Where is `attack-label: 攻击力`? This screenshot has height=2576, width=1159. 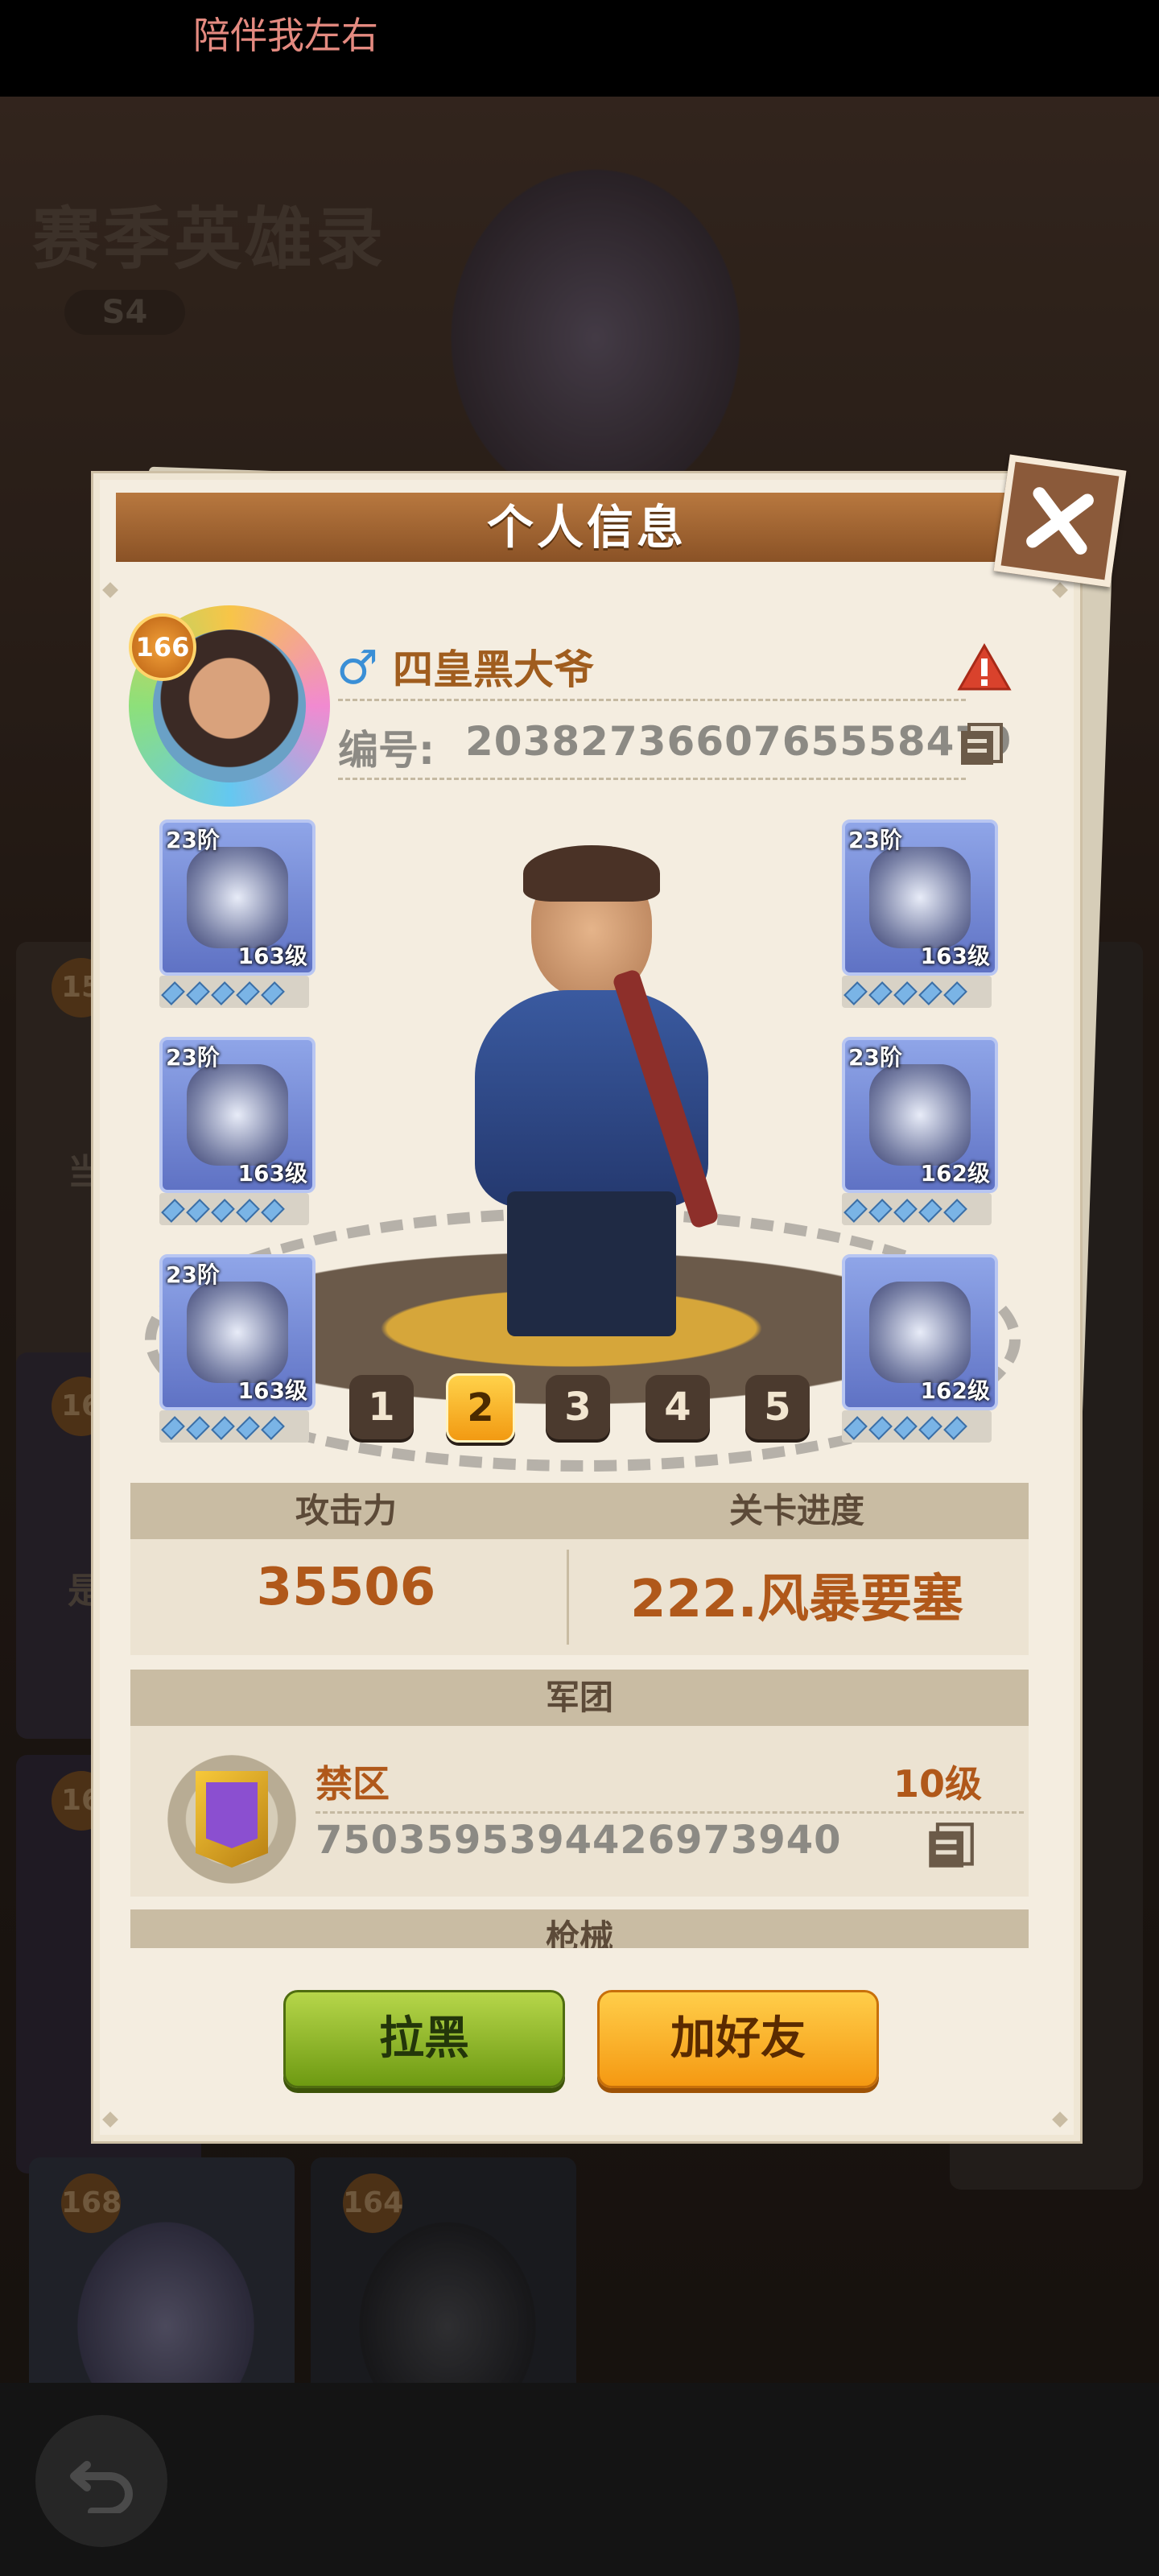
attack-label: 攻击力 is located at coordinates (346, 1510).